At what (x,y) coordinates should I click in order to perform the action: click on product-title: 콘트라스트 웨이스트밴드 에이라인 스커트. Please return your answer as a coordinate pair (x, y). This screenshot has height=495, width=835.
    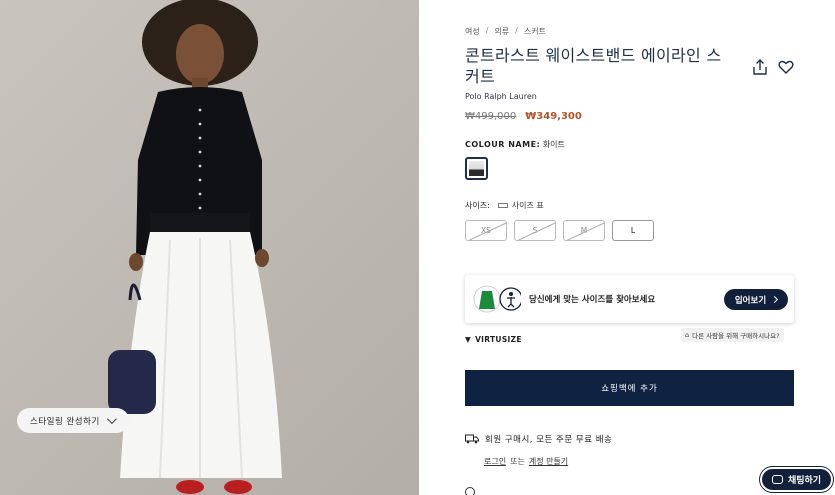
    Looking at the image, I should click on (593, 66).